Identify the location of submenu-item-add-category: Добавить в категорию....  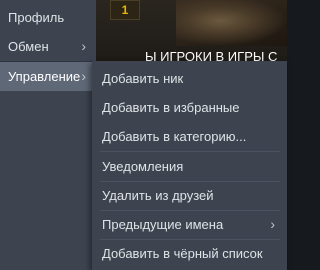
(189, 136).